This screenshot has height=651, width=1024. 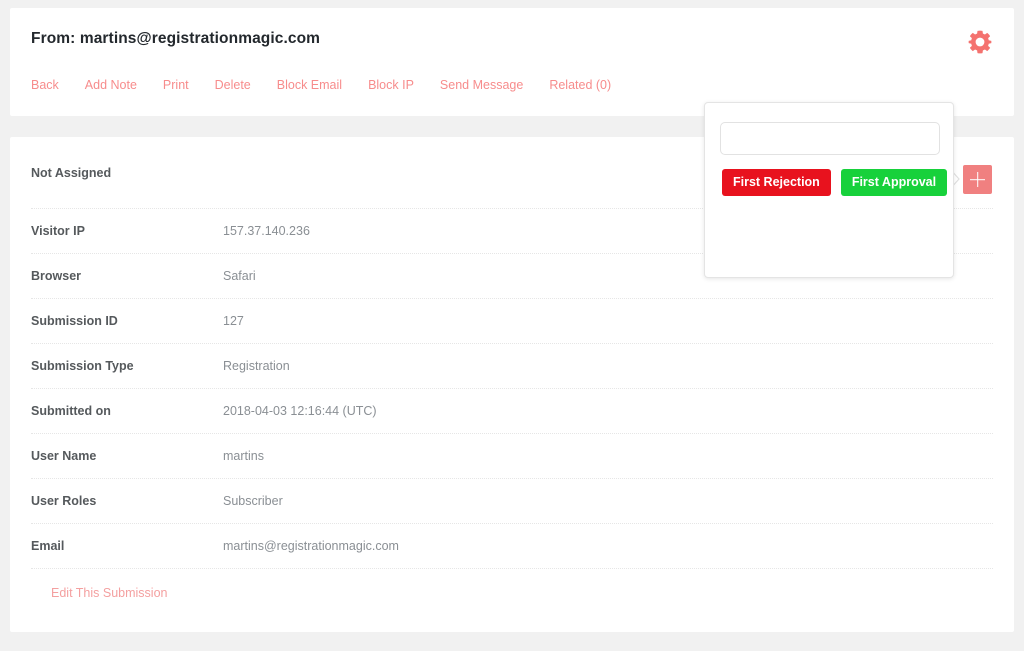 I want to click on assignment-status-label: Not Assigned, so click(x=71, y=172).